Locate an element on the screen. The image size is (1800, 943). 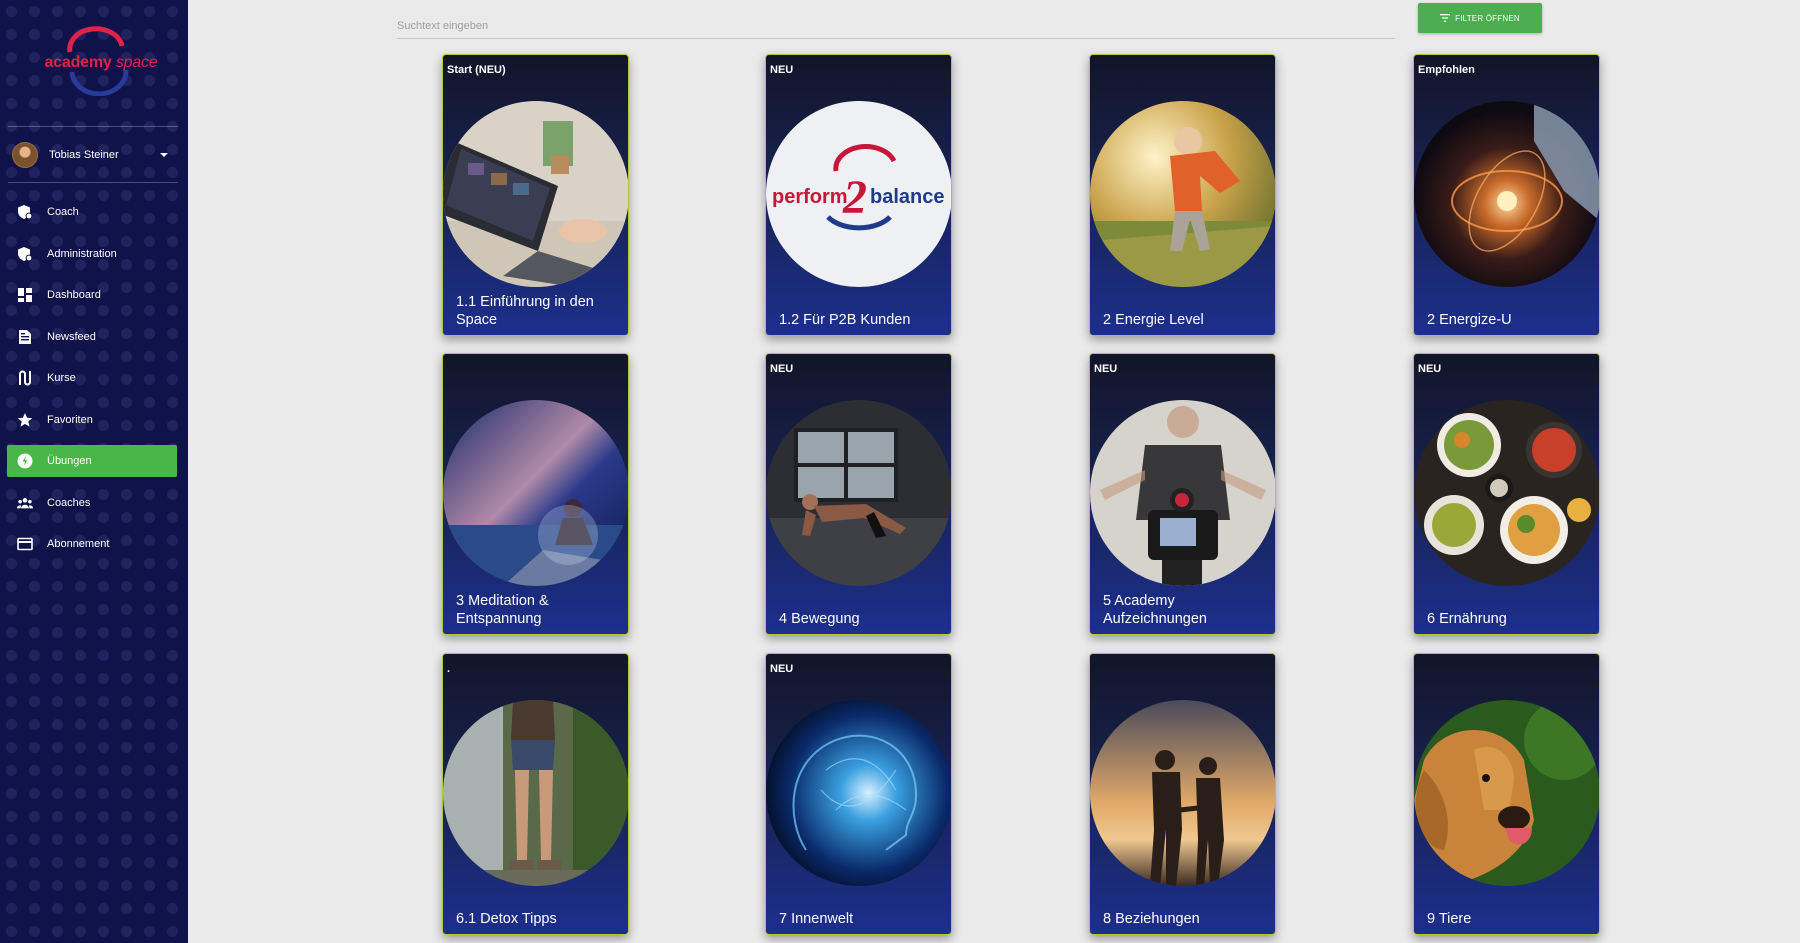
neural-head-image is located at coordinates (858, 793).